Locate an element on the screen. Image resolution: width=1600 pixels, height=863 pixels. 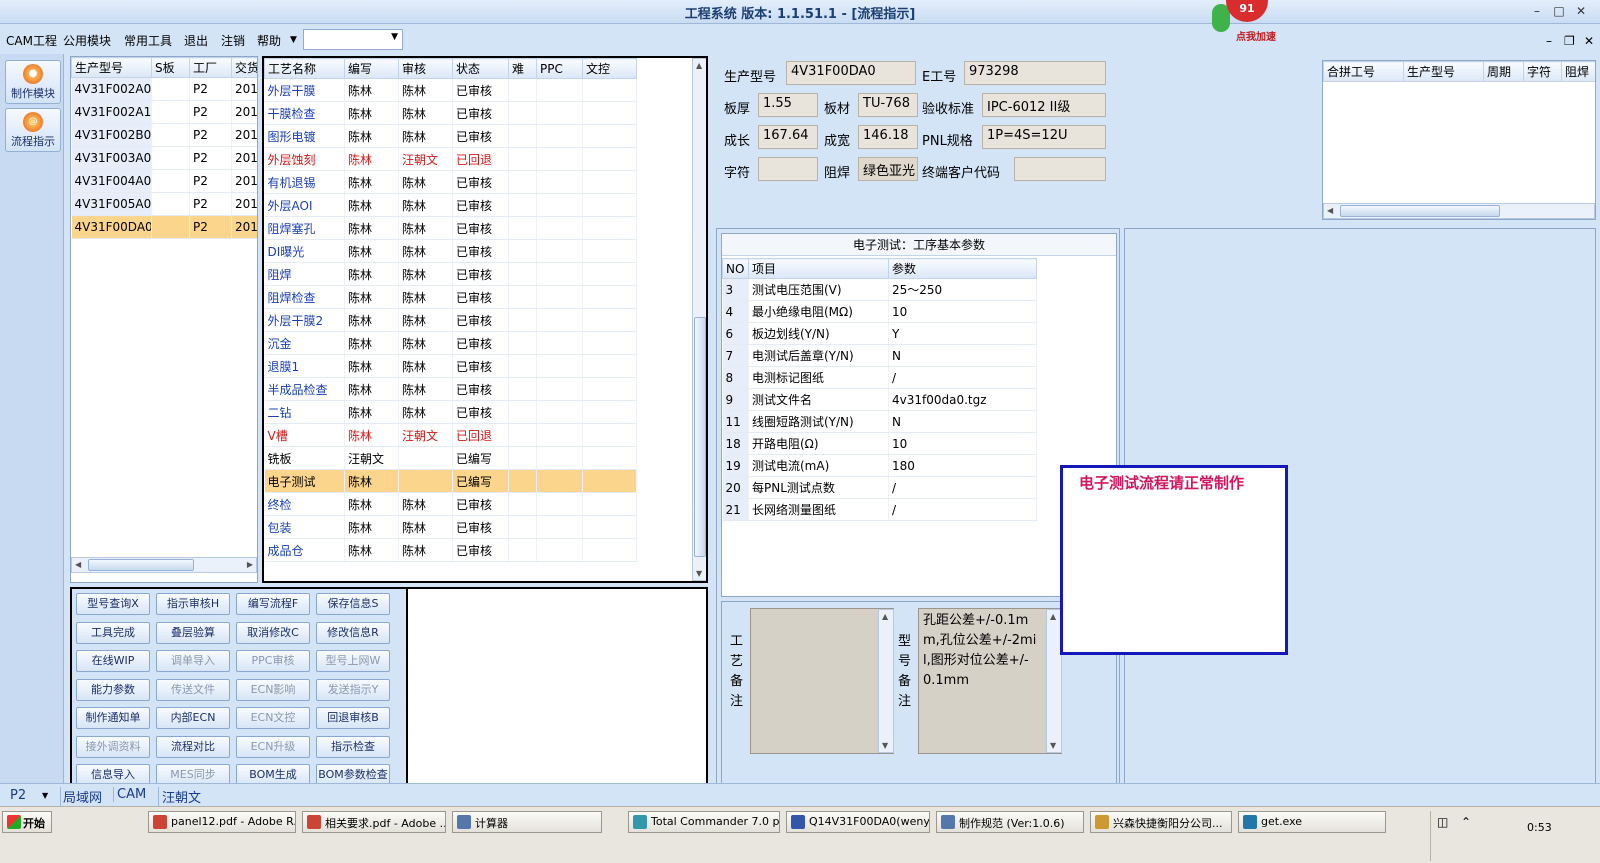
table-row: 阻焊检查 陈林 陈林 已审核 is located at coordinates (450, 297).